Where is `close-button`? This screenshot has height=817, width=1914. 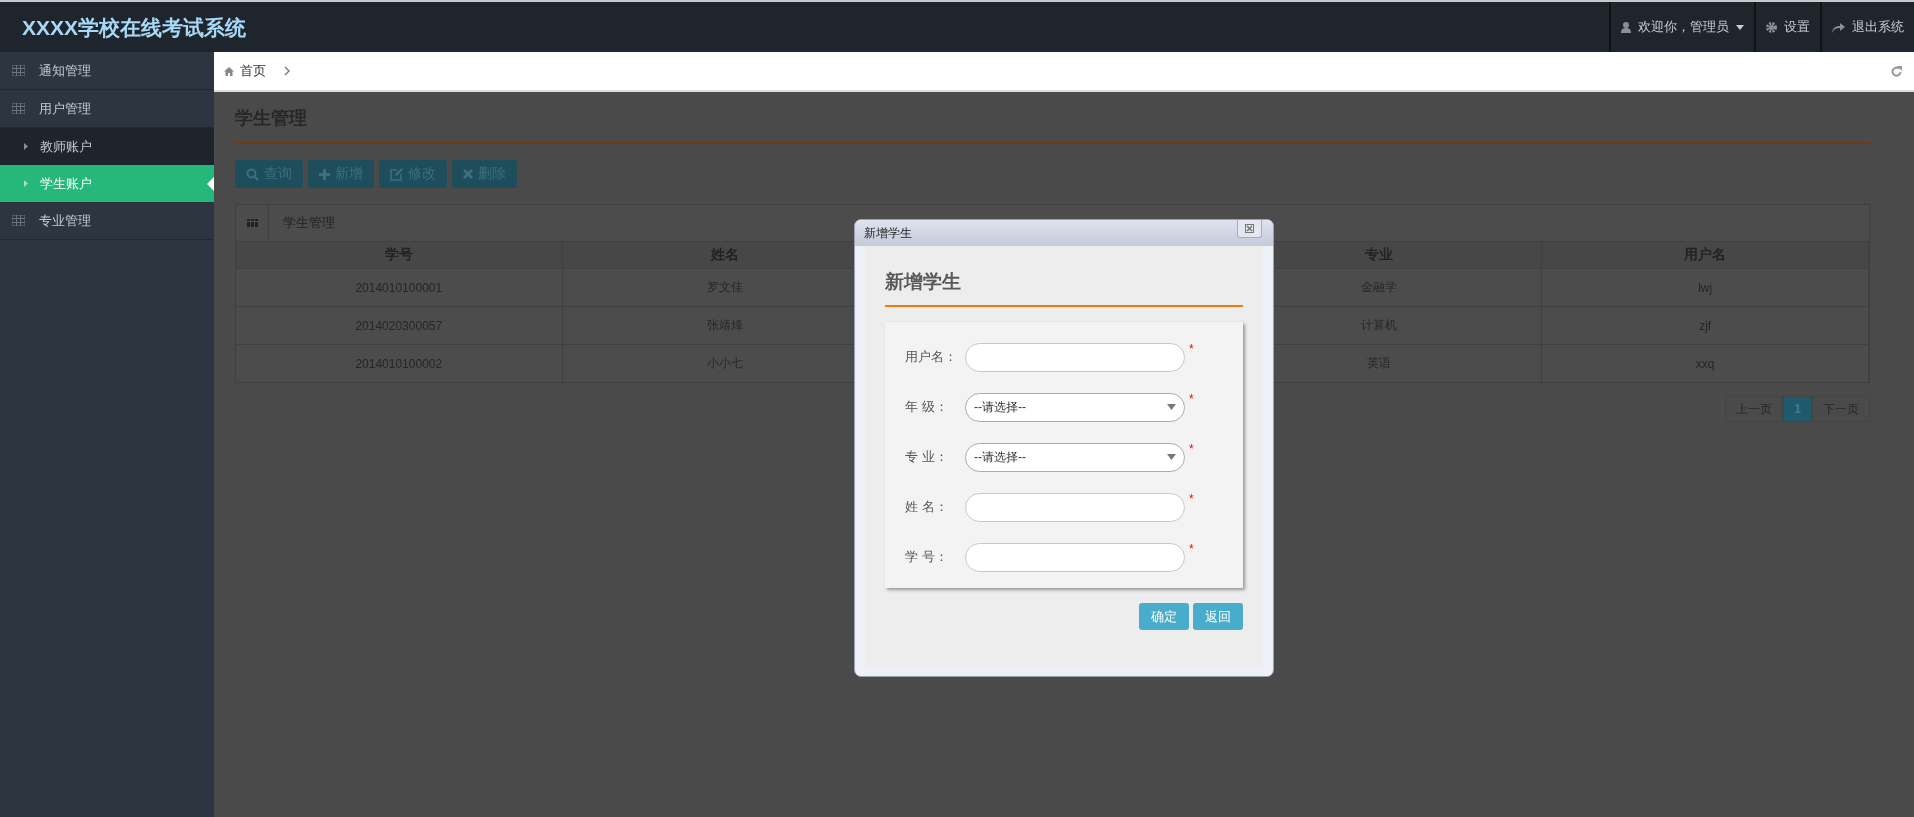
close-button is located at coordinates (1249, 229).